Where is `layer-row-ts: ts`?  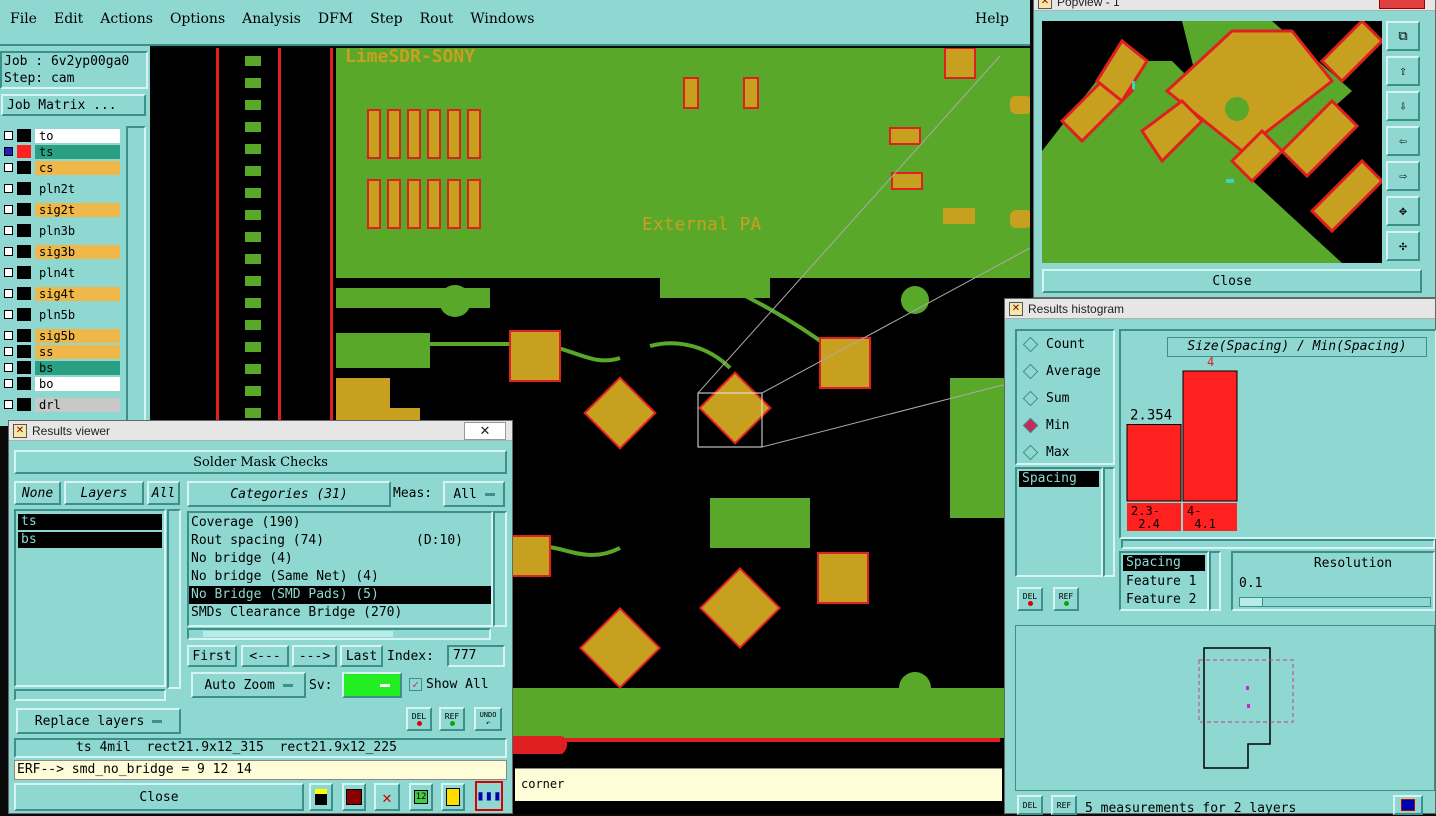
layer-row-ts: ts is located at coordinates (61, 151).